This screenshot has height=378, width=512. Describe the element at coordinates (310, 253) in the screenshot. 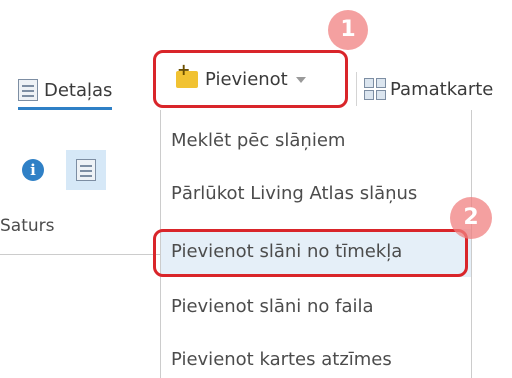

I see `highlight-frame-menu-item` at that location.